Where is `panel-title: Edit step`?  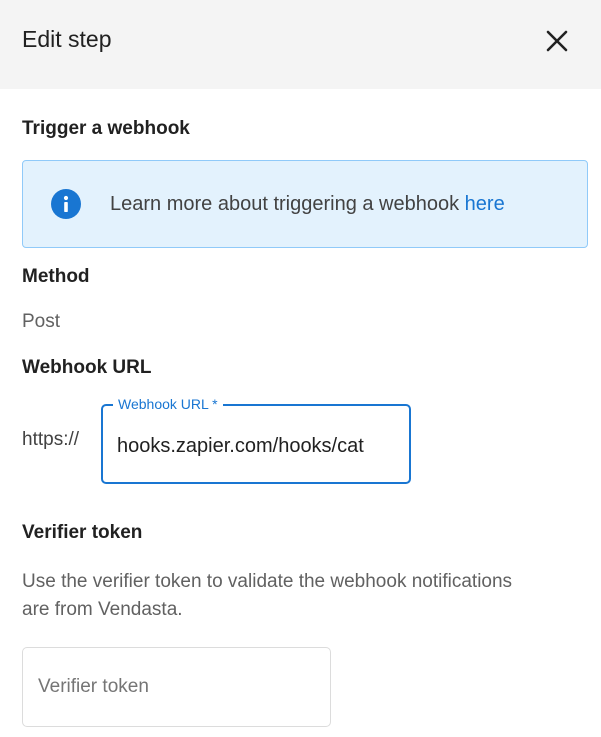 panel-title: Edit step is located at coordinates (67, 39).